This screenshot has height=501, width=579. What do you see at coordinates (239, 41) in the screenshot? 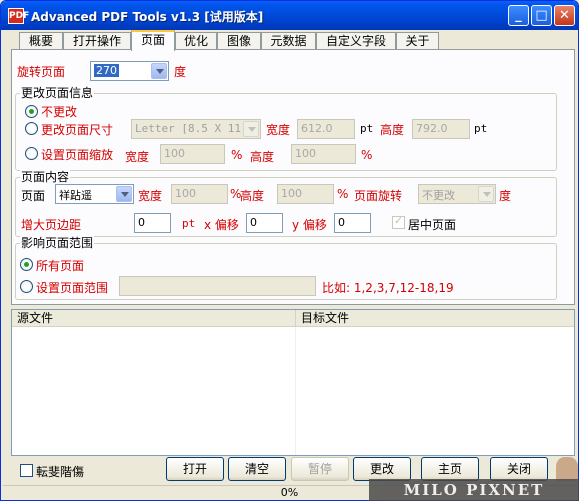
I see `tab-images: 图像` at bounding box center [239, 41].